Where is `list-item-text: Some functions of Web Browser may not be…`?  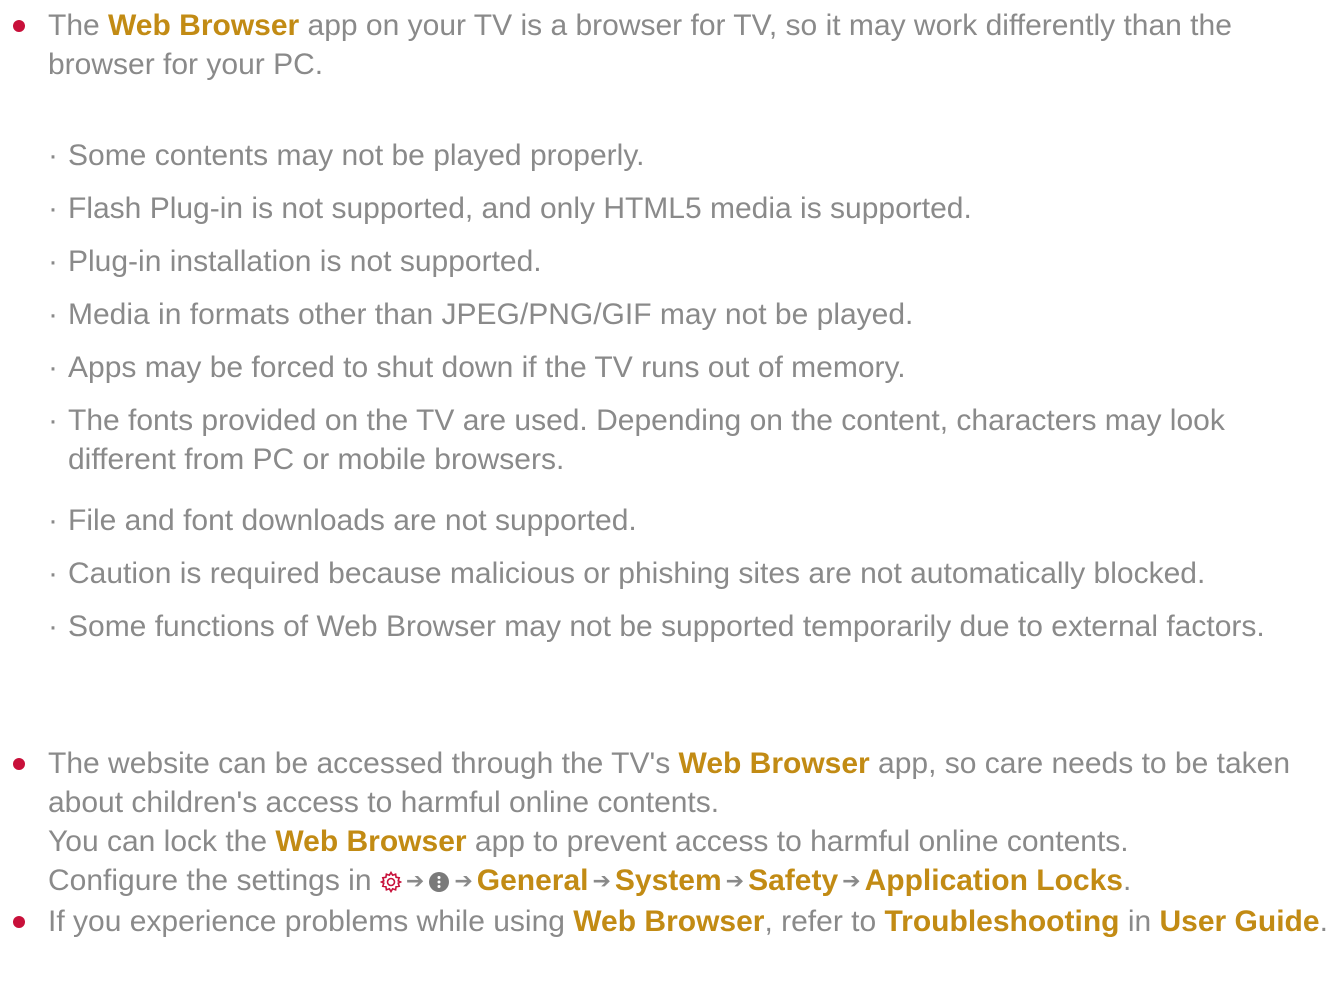 list-item-text: Some functions of Web Browser may not be… is located at coordinates (666, 626).